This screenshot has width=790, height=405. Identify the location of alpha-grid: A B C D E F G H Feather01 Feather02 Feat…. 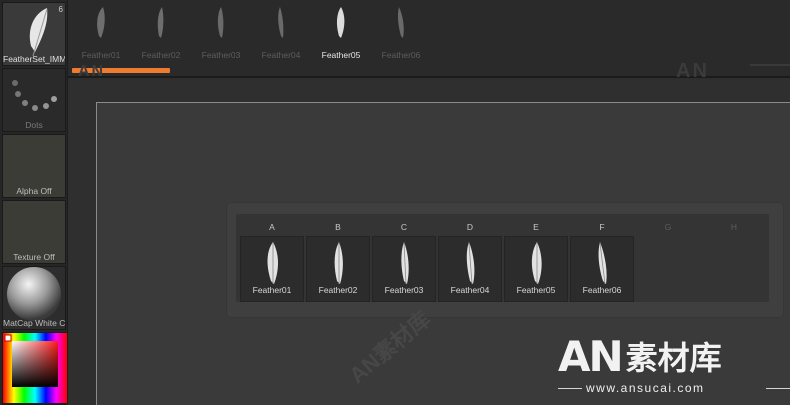
(502, 258).